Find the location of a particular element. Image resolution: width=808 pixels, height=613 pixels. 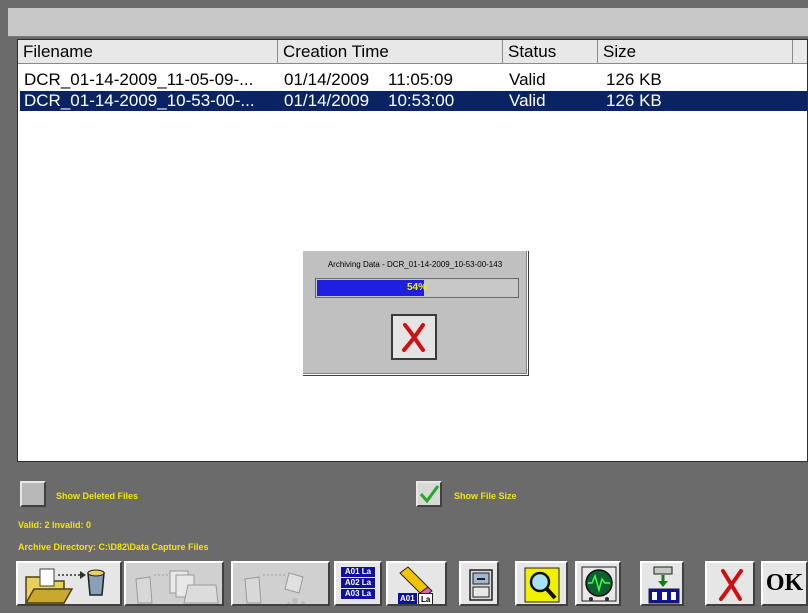

column-header: Filename Creation Time Status Size is located at coordinates (412, 52).